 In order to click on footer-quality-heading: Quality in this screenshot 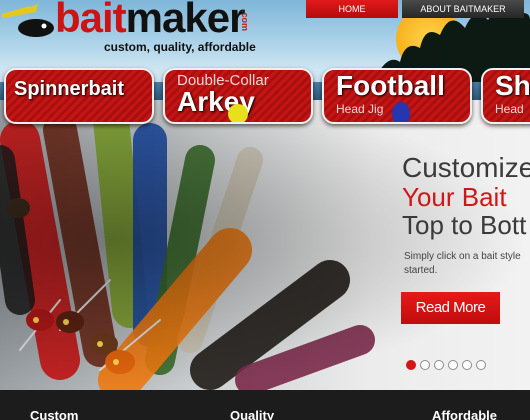, I will do `click(252, 414)`.